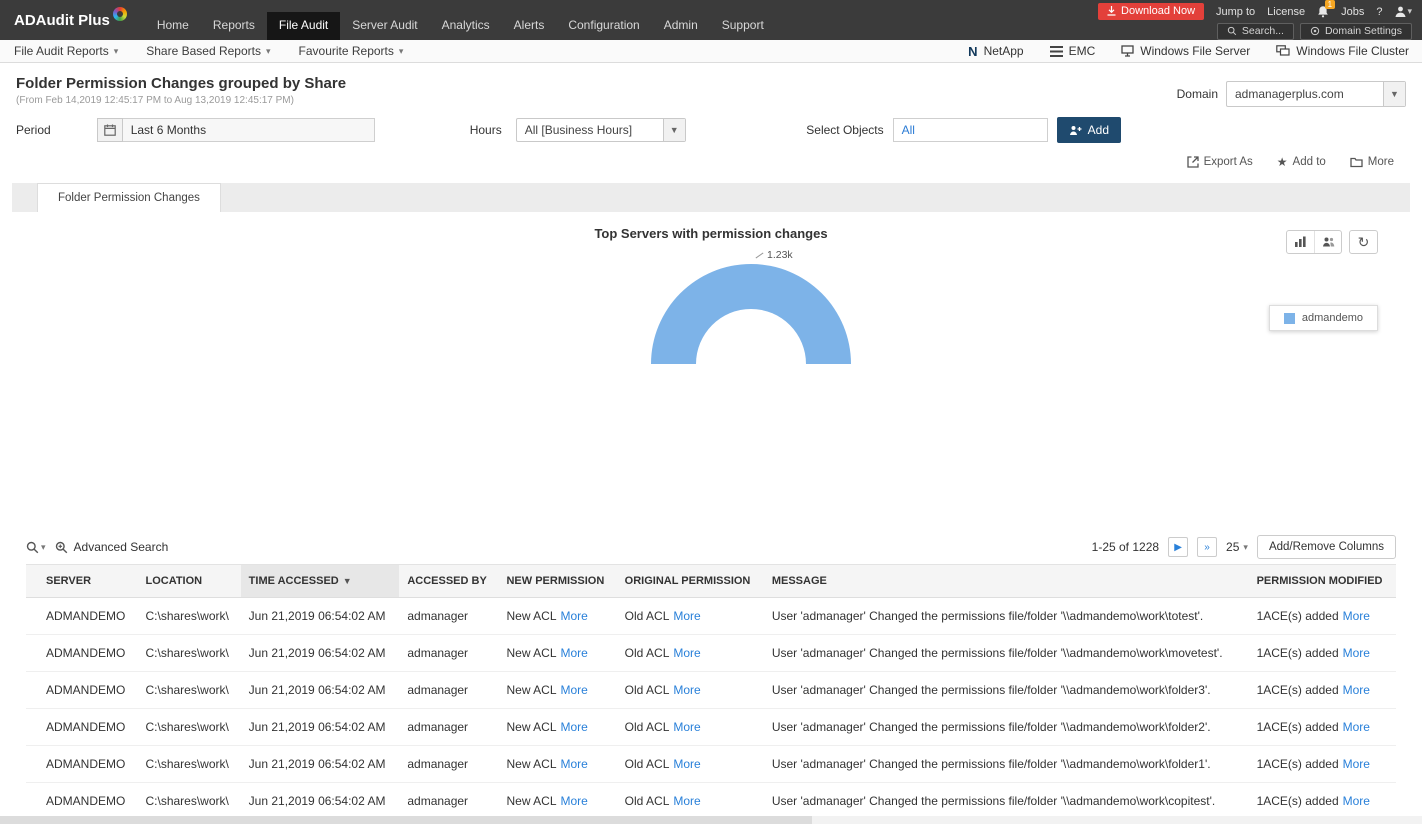 This screenshot has height=824, width=1422. I want to click on subnav-item-file-audit-reports: File Audit Reports ▾, so click(66, 51).